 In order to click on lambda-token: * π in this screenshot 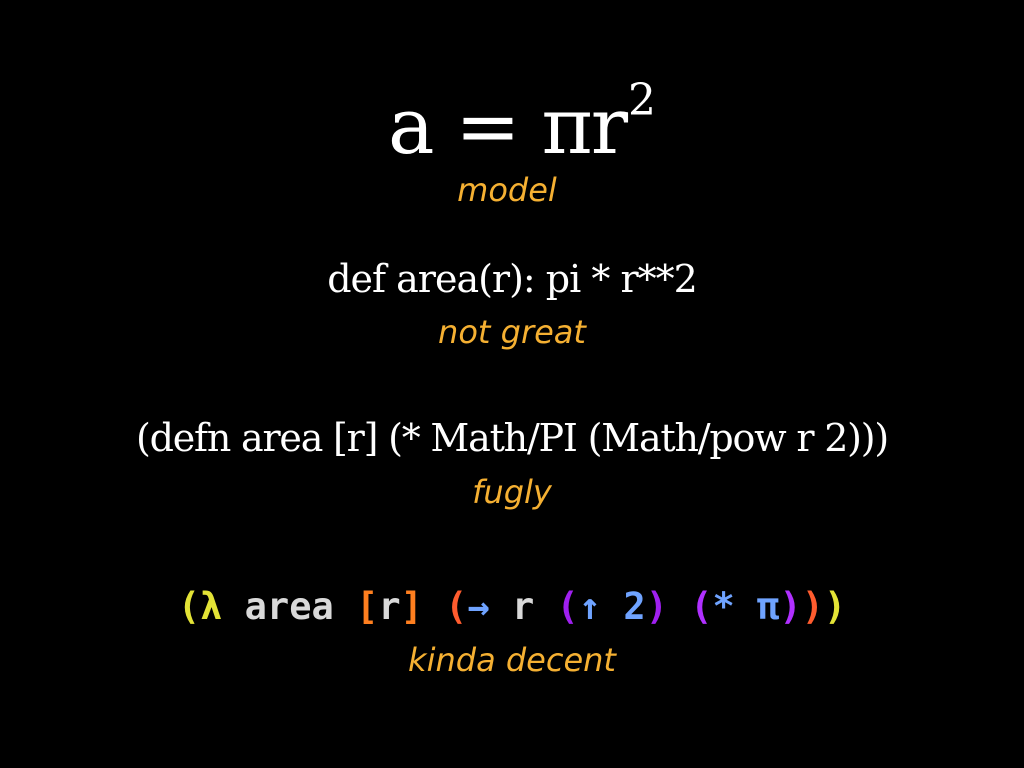, I will do `click(746, 606)`.